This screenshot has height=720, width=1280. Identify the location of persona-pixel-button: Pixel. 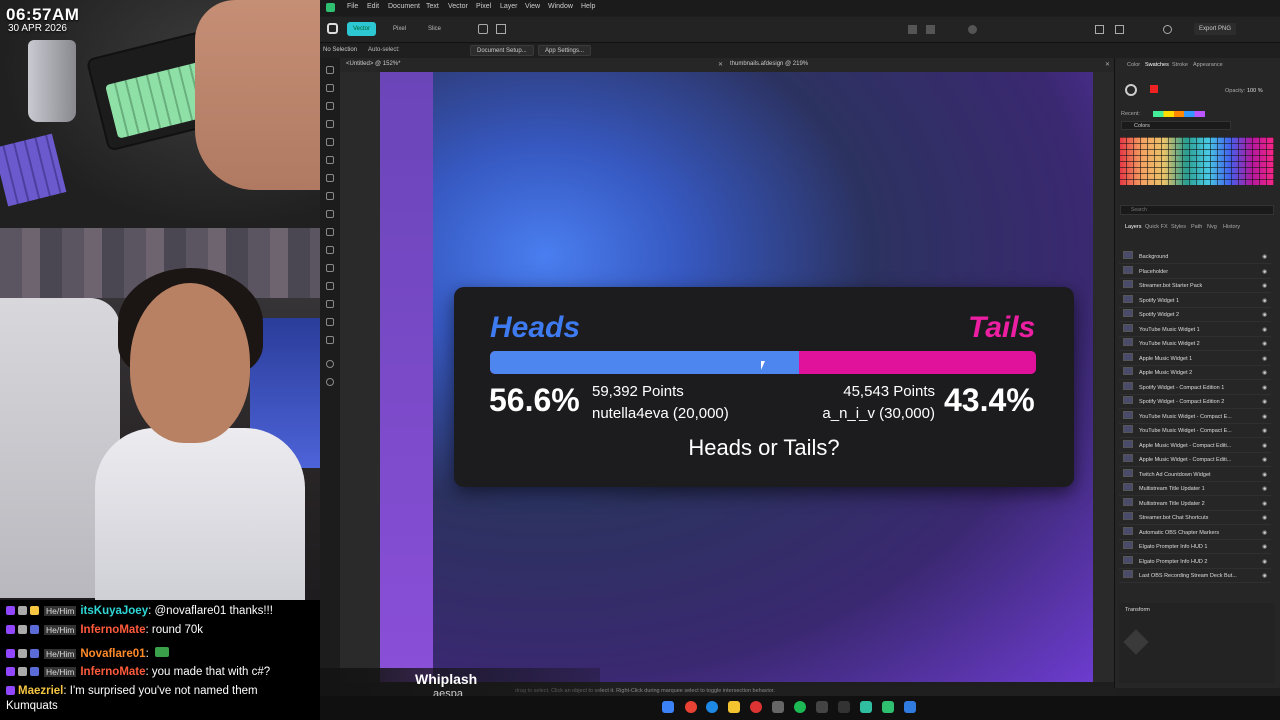
(399, 29).